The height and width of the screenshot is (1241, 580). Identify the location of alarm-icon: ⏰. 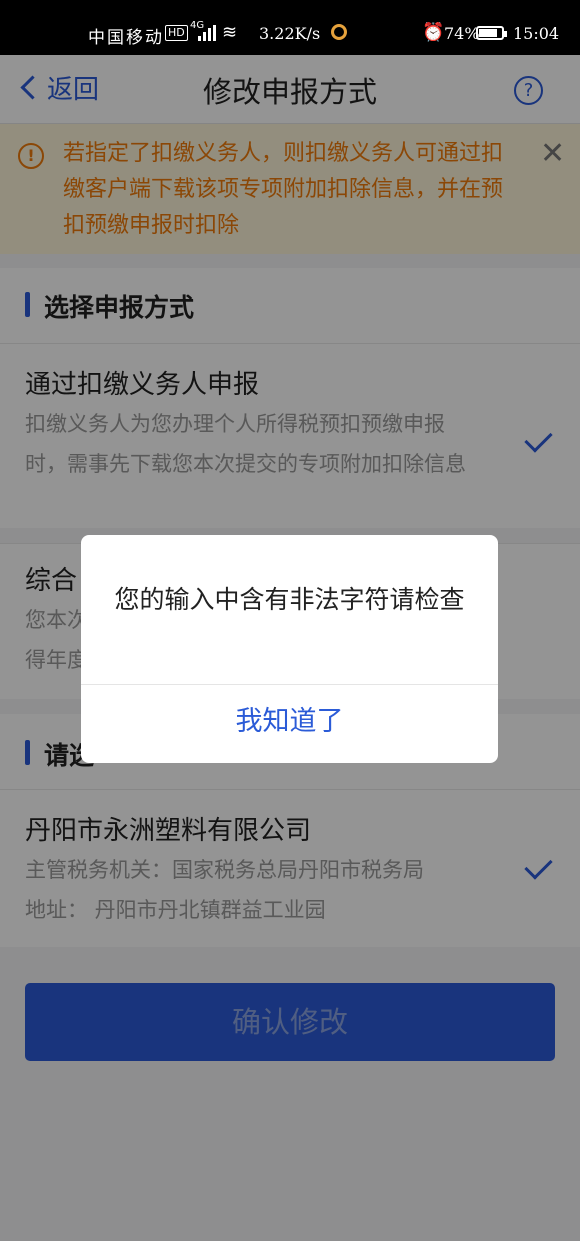
(433, 32).